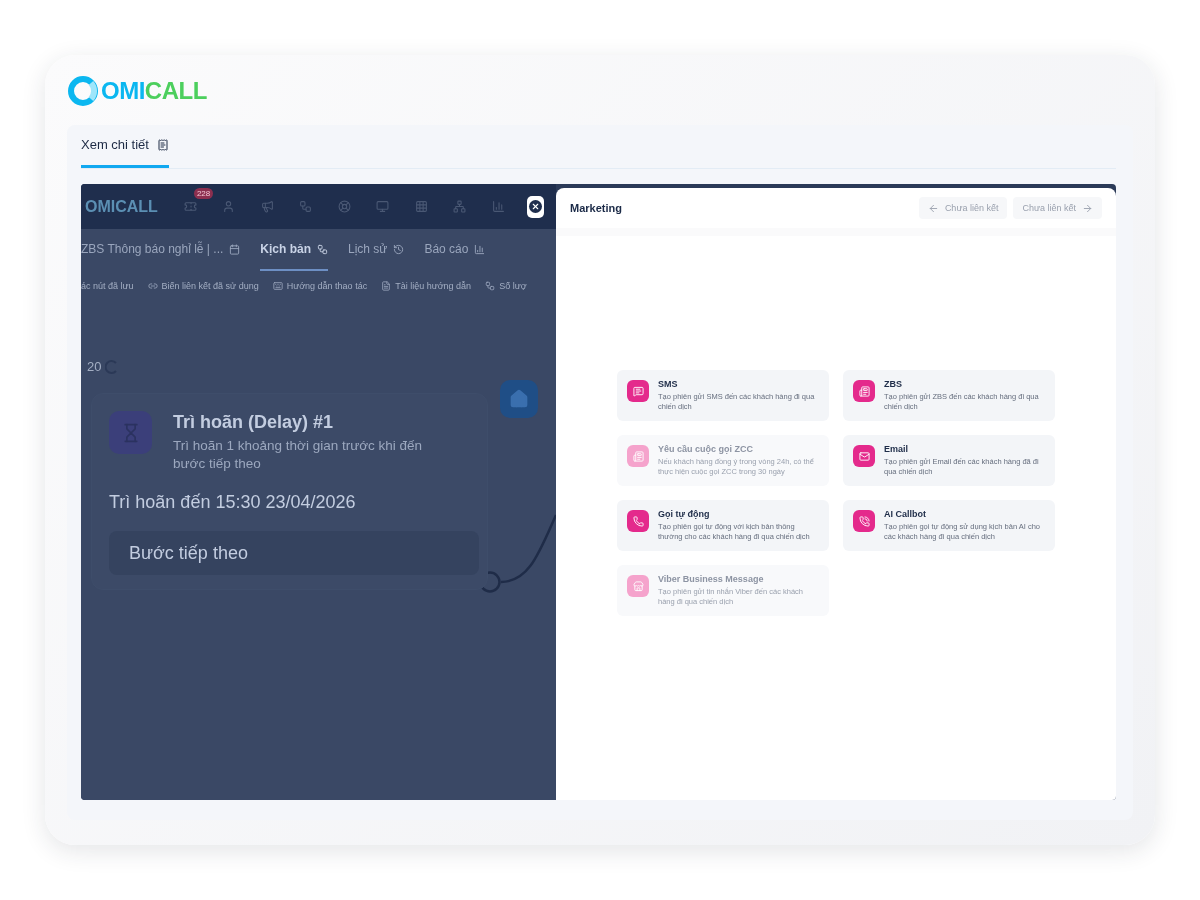 The height and width of the screenshot is (900, 1200). I want to click on close-icon, so click(535, 206).